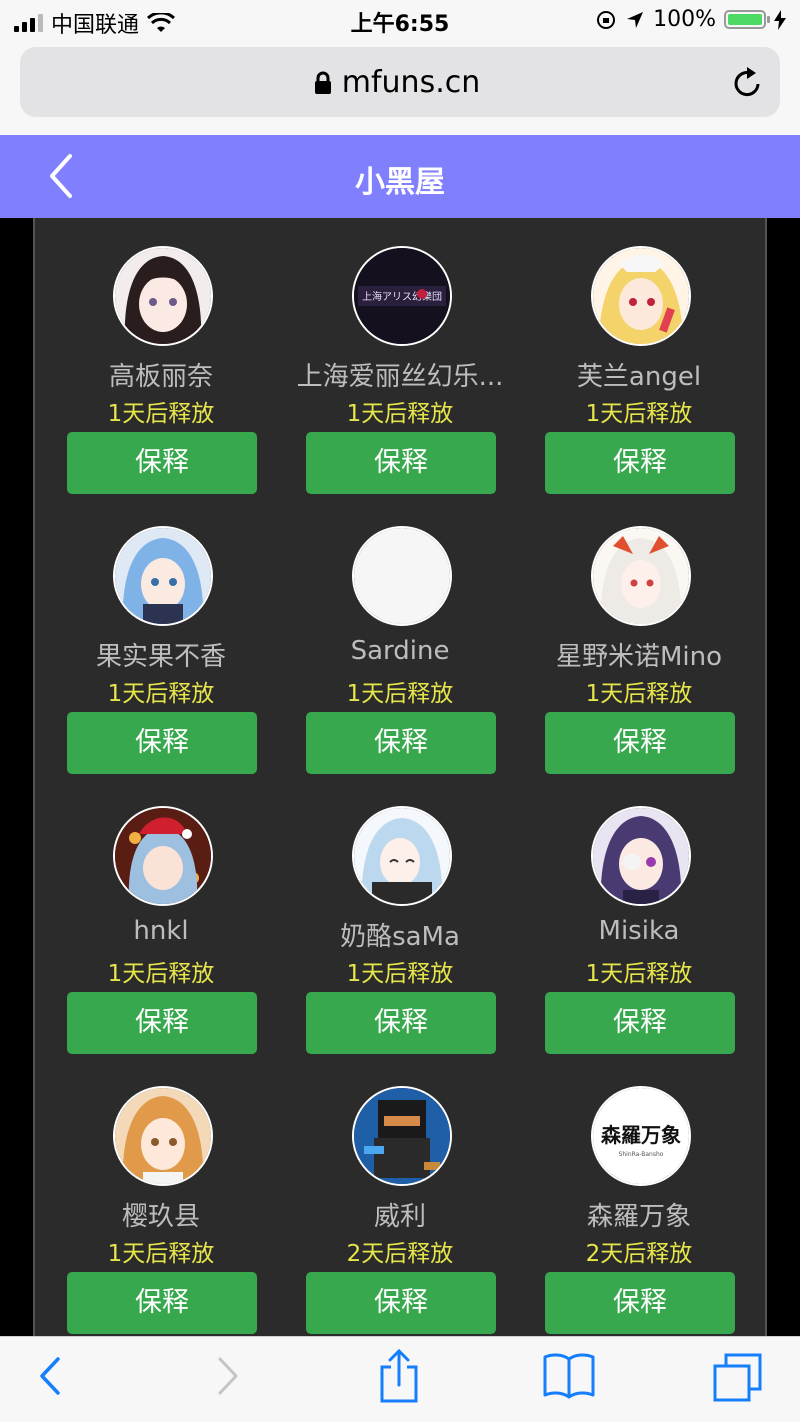 Image resolution: width=800 pixels, height=1422 pixels. I want to click on reload-icon, so click(748, 82).